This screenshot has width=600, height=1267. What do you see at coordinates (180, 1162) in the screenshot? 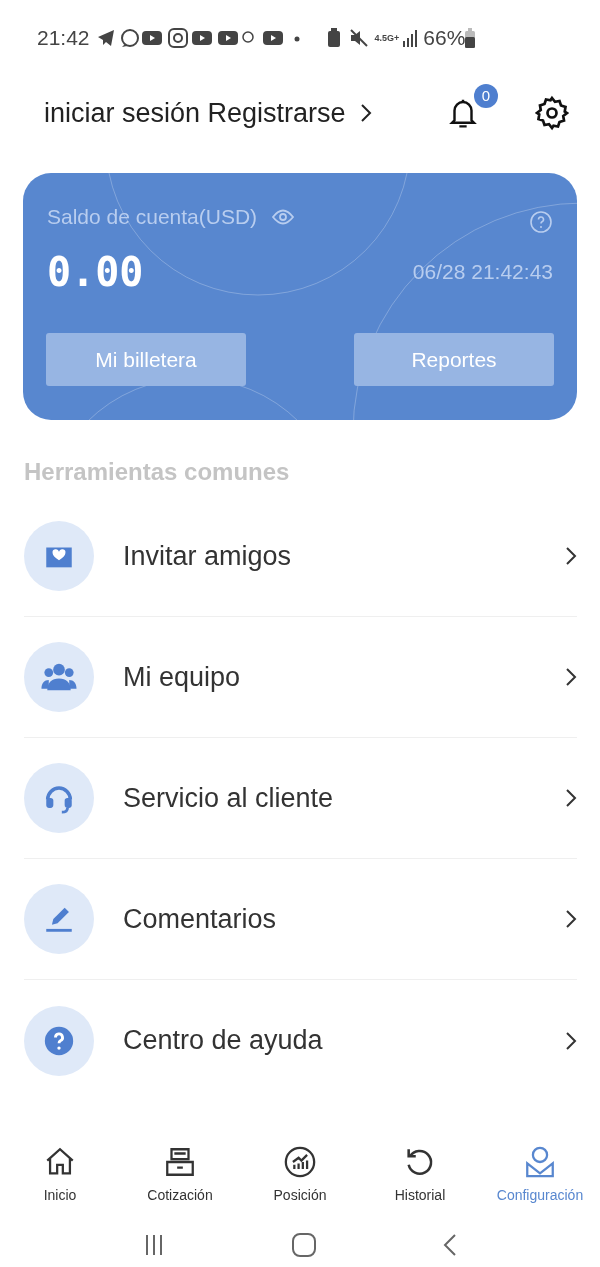
I see `drawer-icon` at bounding box center [180, 1162].